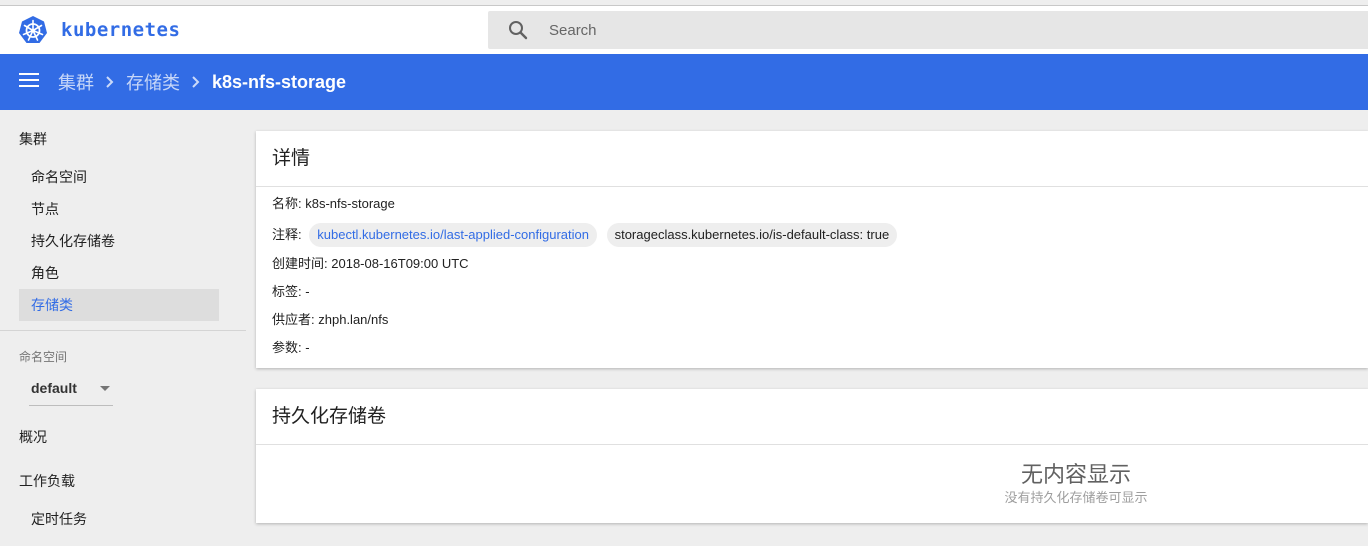 The image size is (1368, 546). Describe the element at coordinates (119, 241) in the screenshot. I see `sidebar-item-persistent-volumes: 持久化存储卷` at that location.